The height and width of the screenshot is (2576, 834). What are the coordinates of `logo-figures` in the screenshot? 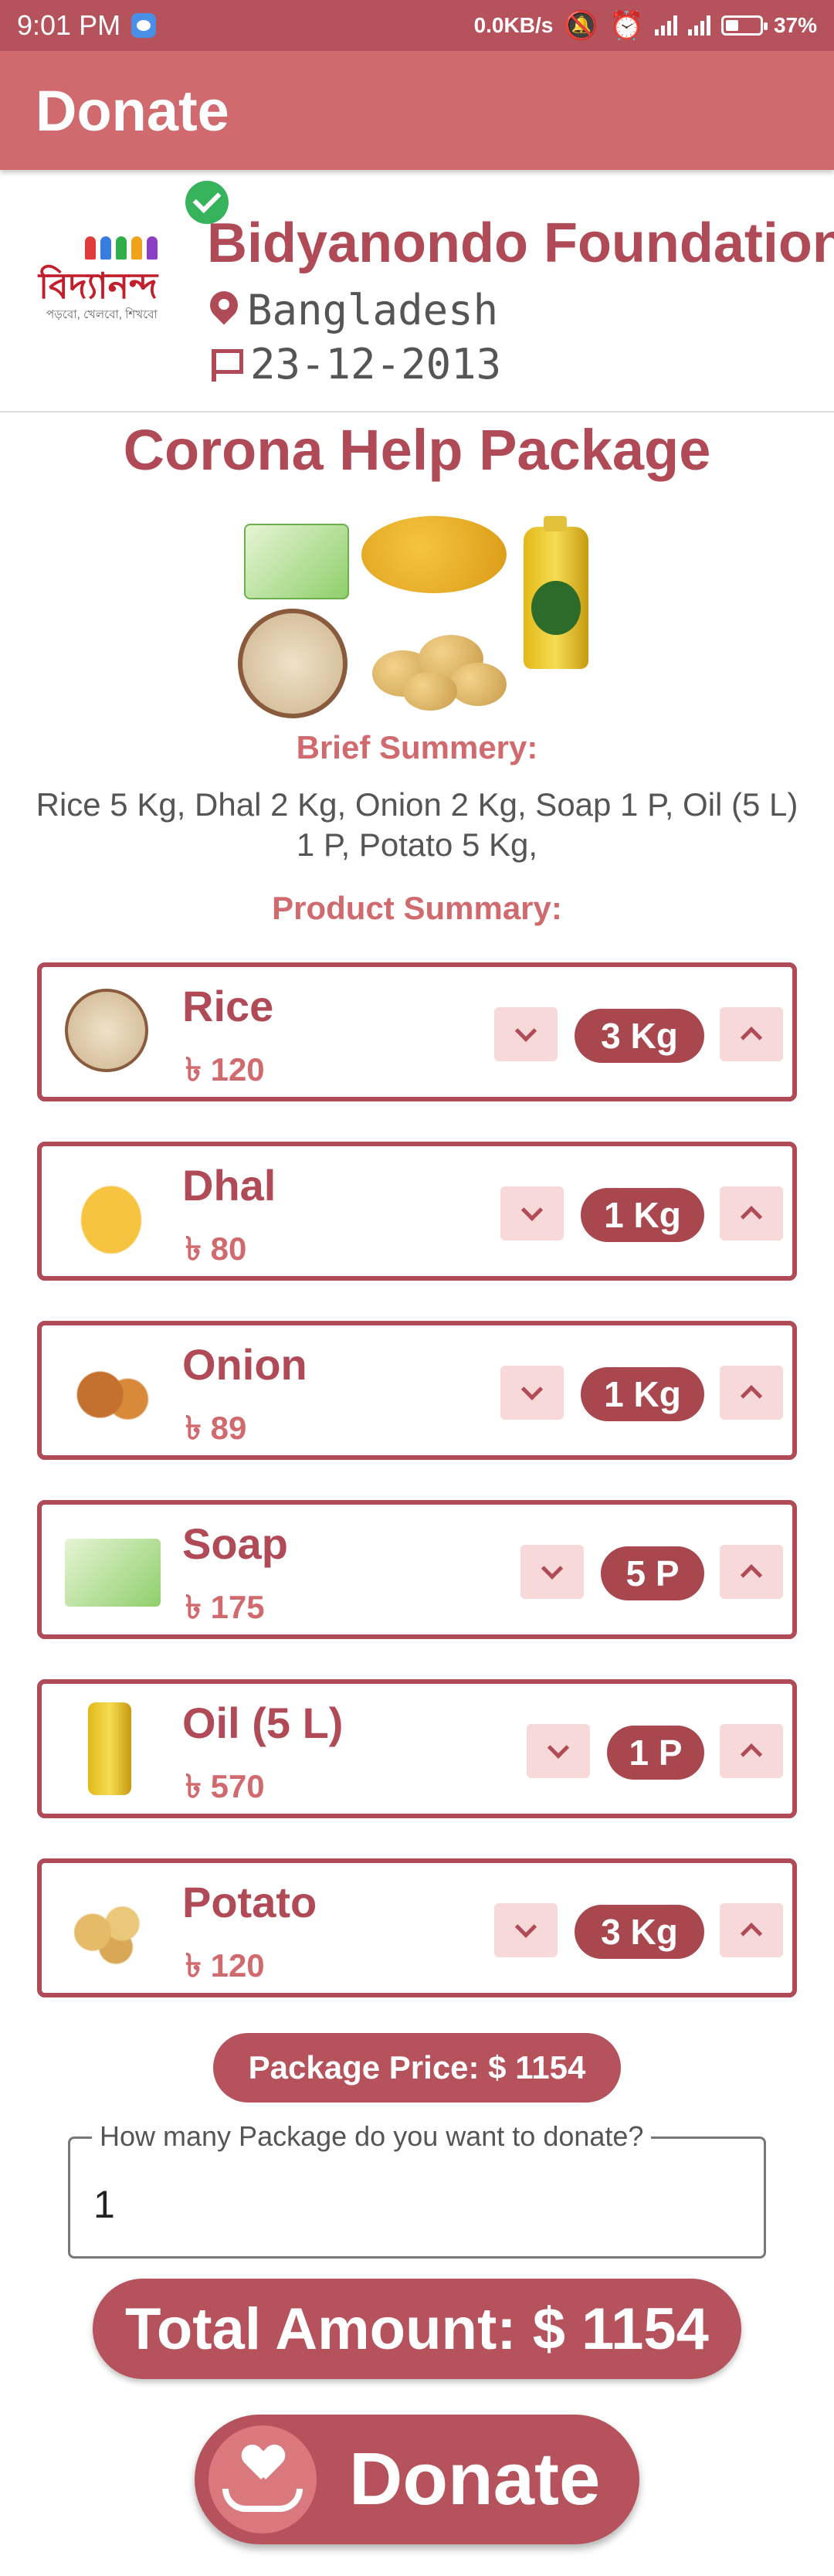 It's located at (121, 248).